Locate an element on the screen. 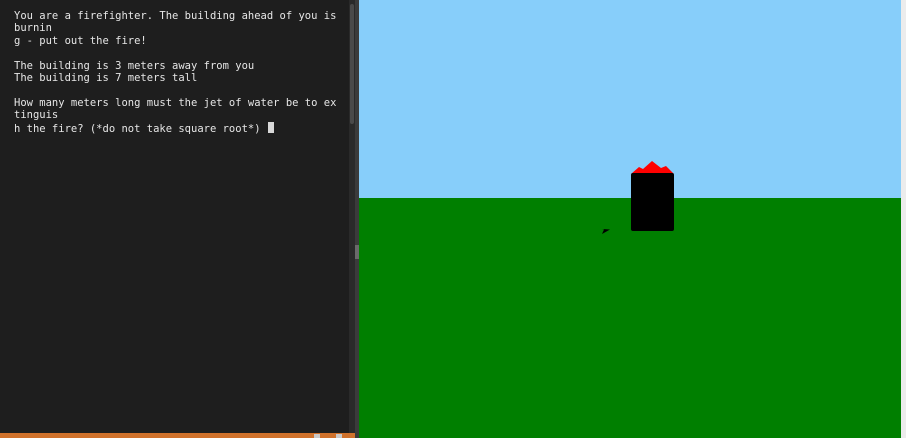 Image resolution: width=906 pixels, height=438 pixels. status-strip is located at coordinates (177, 435).